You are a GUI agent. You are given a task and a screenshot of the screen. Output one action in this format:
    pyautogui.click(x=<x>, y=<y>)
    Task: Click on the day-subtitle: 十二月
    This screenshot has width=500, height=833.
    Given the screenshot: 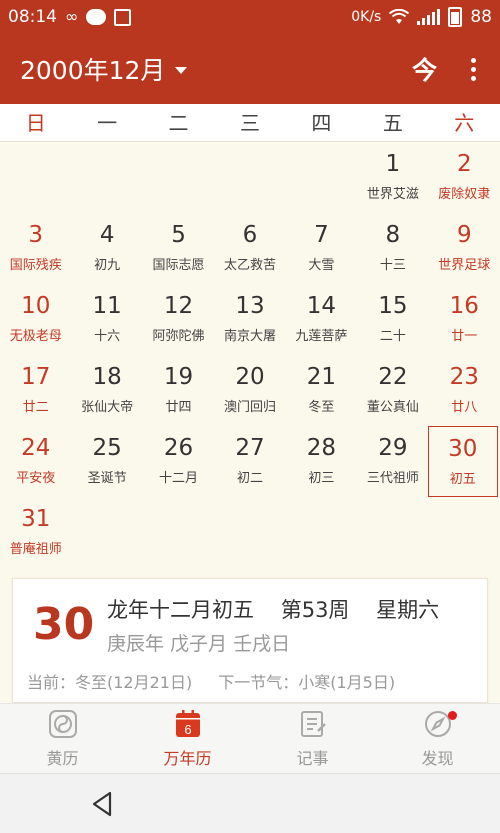 What is the action you would take?
    pyautogui.click(x=179, y=478)
    